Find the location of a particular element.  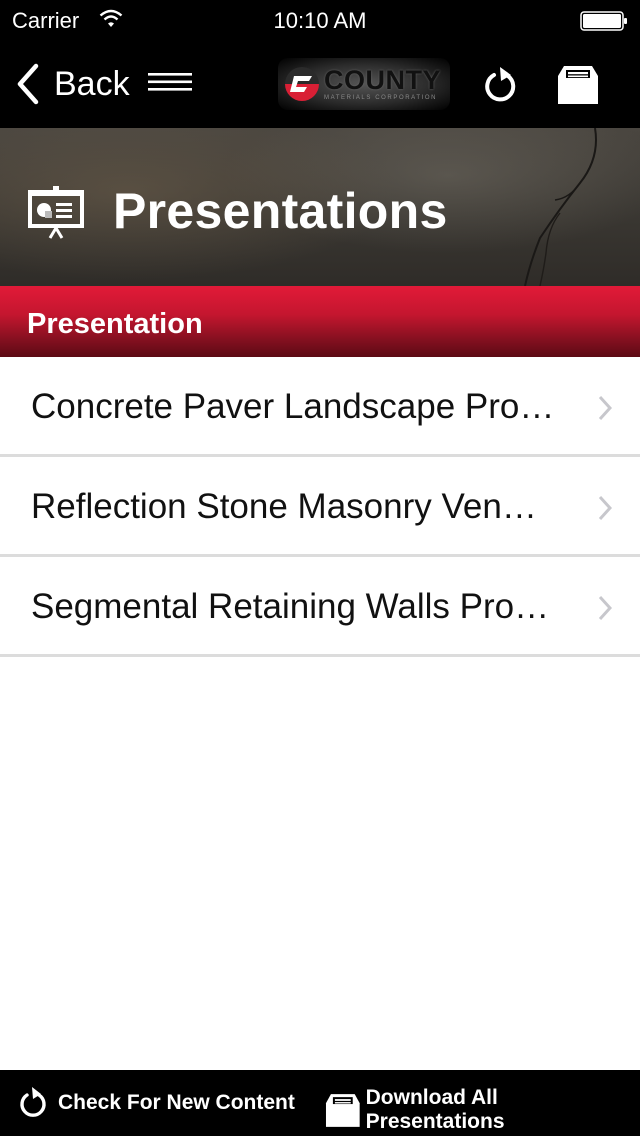

section-header: Presentation is located at coordinates (320, 321).